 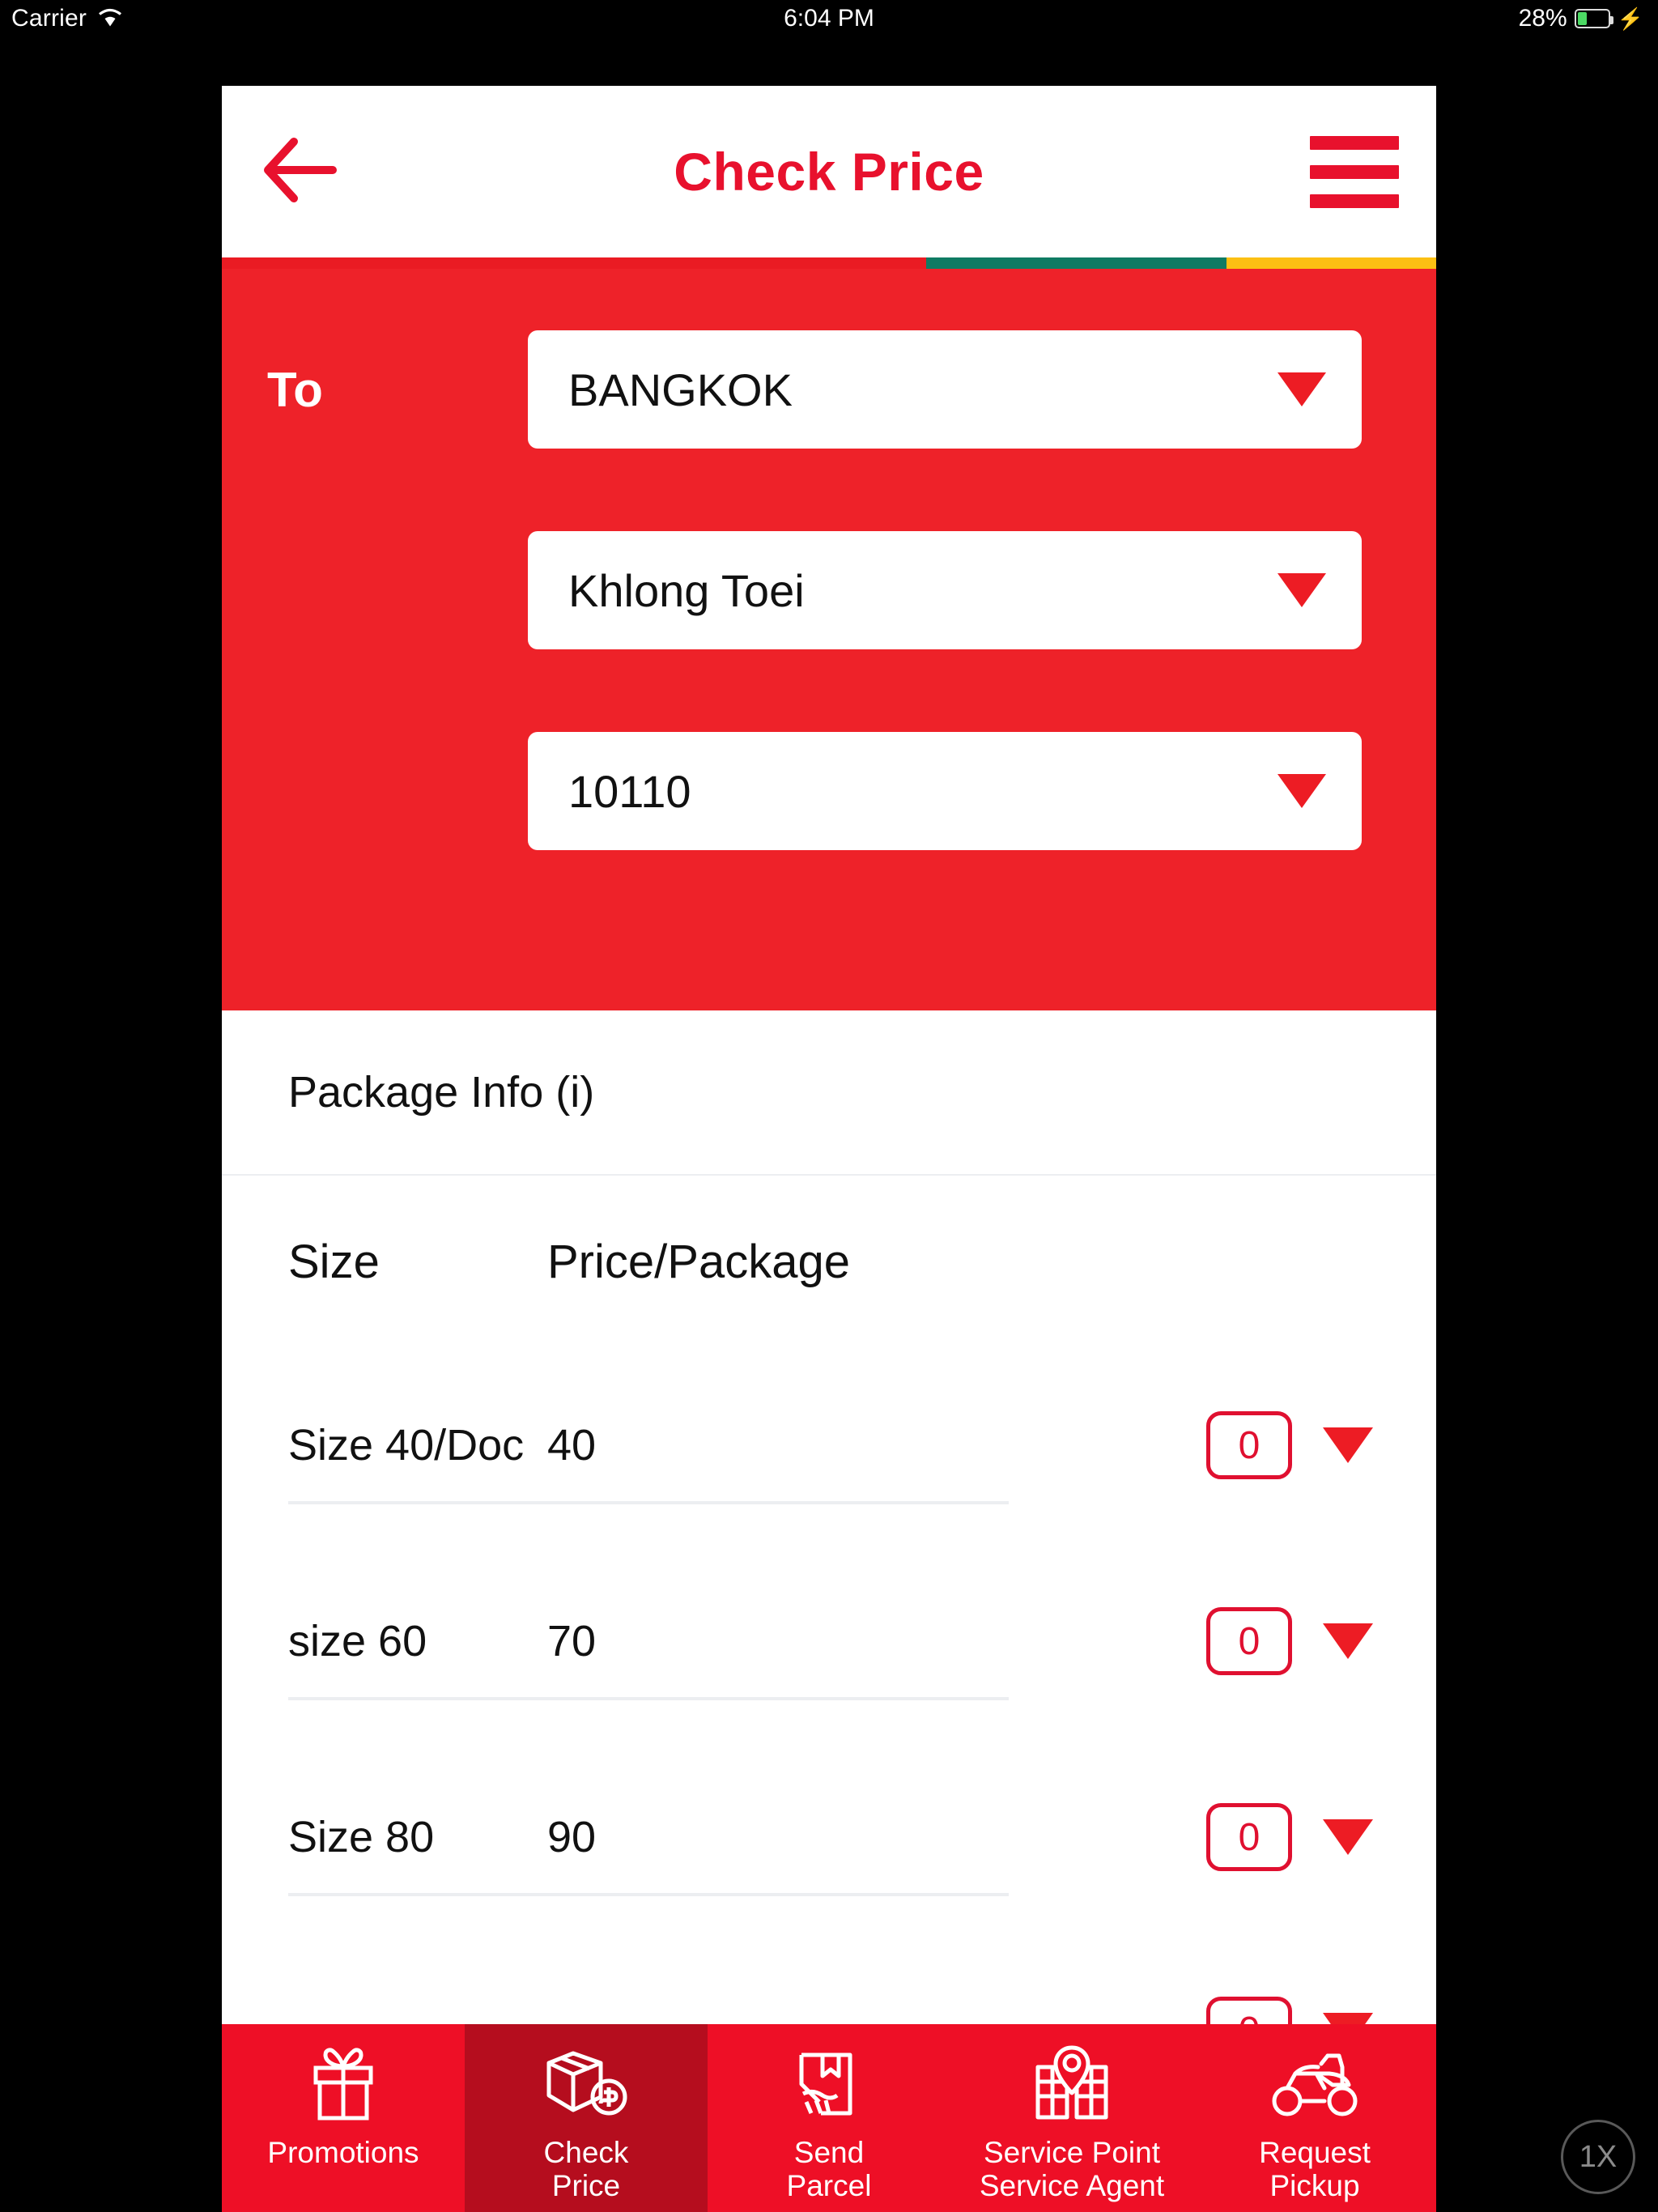 I want to click on status-bar: Carrier 6:04 PM 28% ⚡, so click(x=829, y=20).